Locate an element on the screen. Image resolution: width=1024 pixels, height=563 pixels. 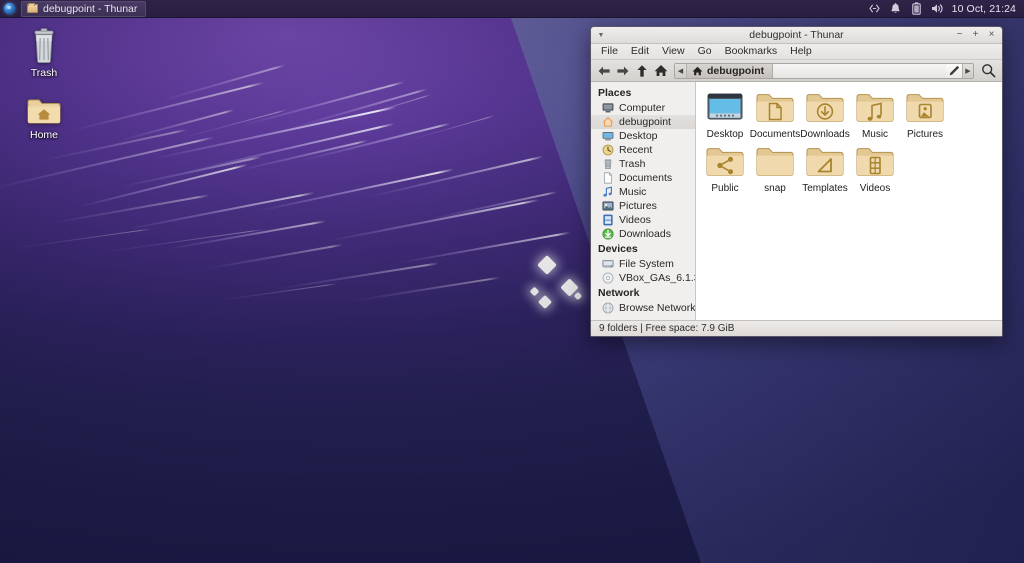
close-button: × is located at coordinates (991, 35).